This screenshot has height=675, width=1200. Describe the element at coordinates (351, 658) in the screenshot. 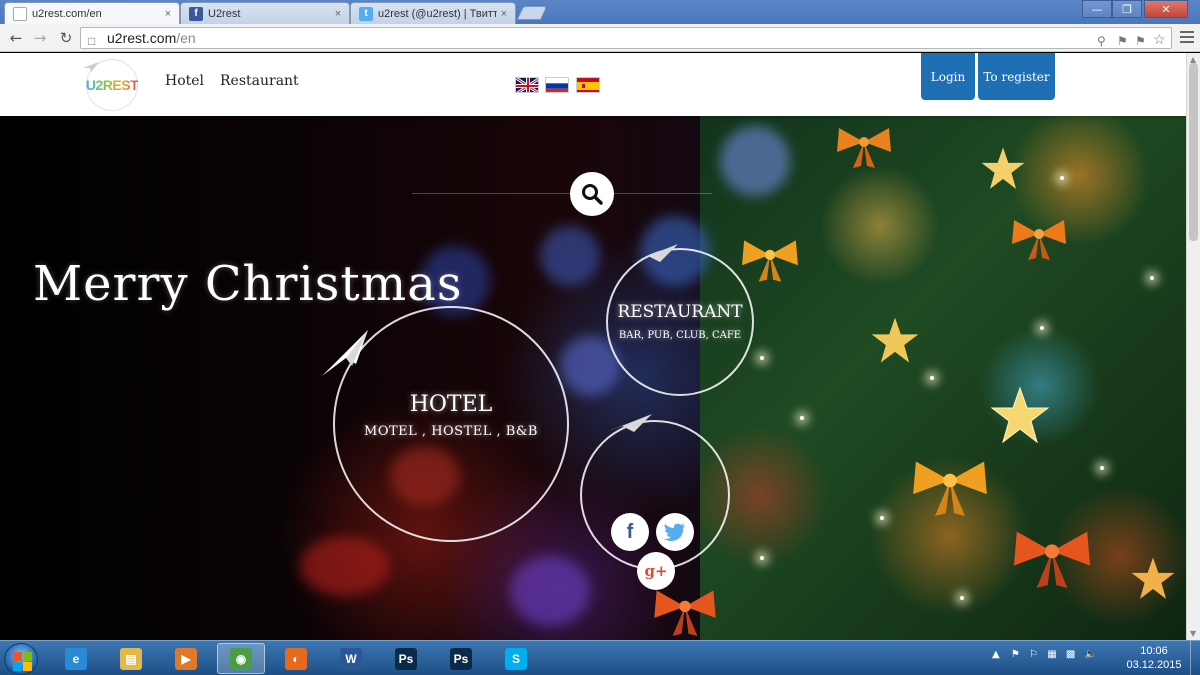

I see `microsoft-word-taskbar-button: W` at that location.